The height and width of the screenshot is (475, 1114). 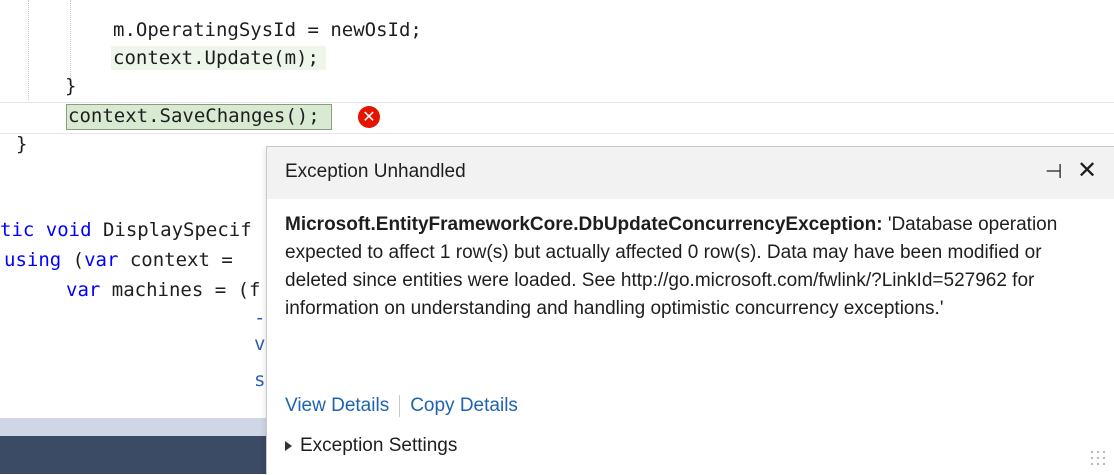 I want to click on code-text: context =, so click(x=175, y=260).